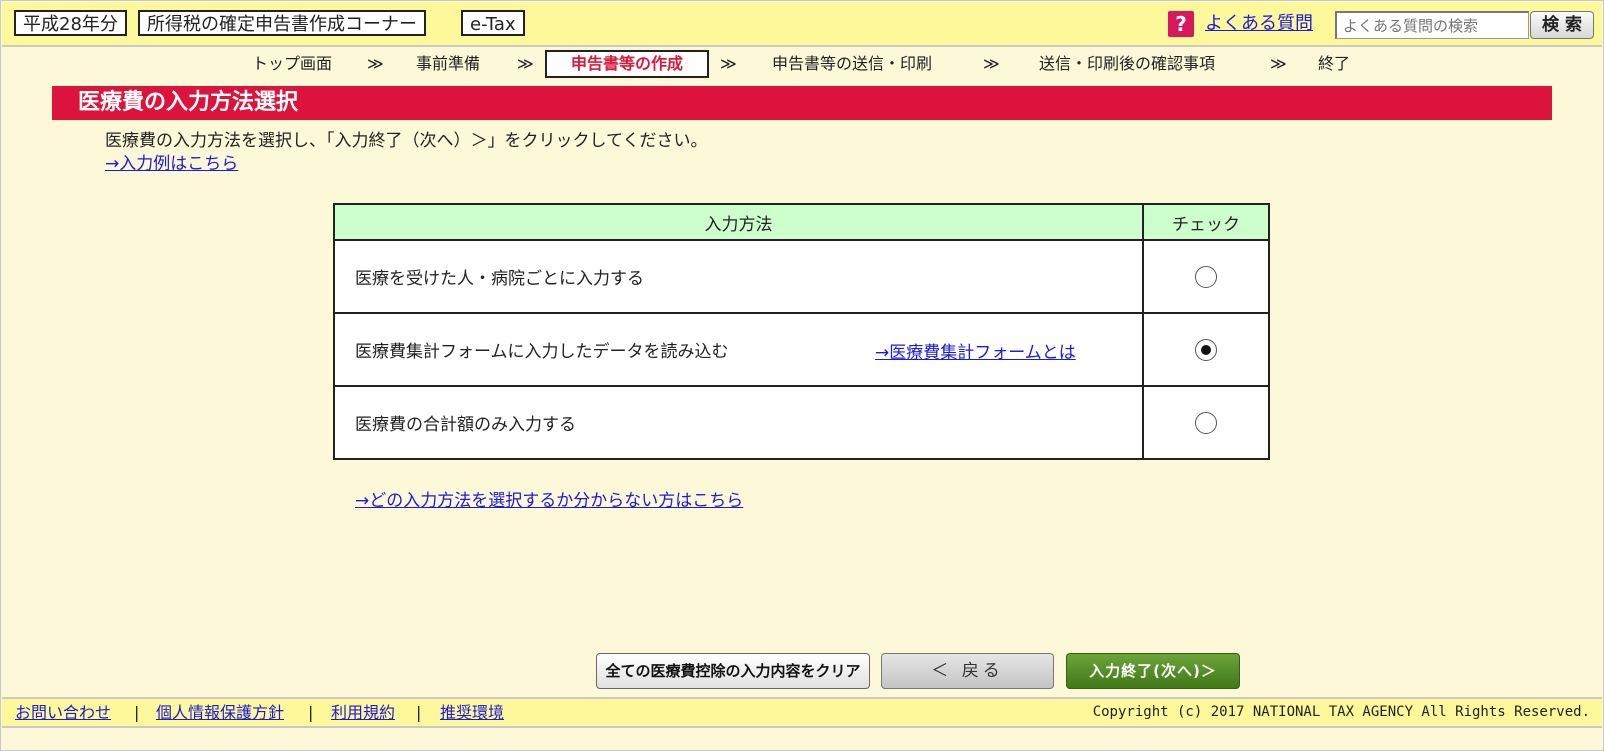 The image size is (1604, 751). Describe the element at coordinates (406, 141) in the screenshot. I see `instruction-text: 医療費の入力方法を選択し、「入力終了（次へ）＞」をクリックしてください。` at that location.